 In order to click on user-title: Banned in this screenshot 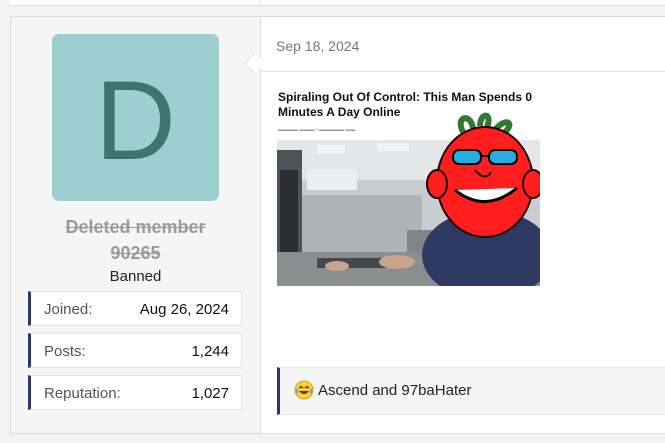, I will do `click(135, 276)`.